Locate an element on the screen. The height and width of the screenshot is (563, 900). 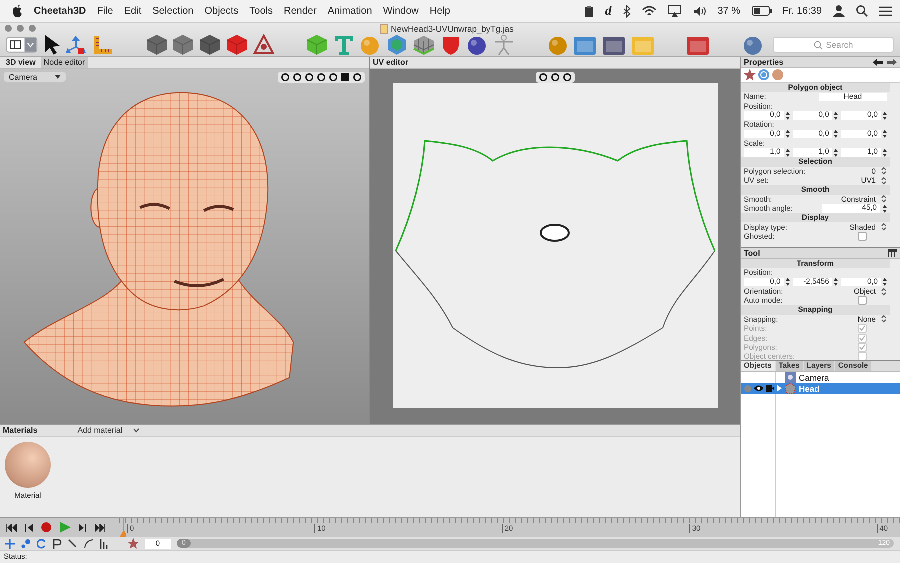
step-forward-icon is located at coordinates (83, 528).